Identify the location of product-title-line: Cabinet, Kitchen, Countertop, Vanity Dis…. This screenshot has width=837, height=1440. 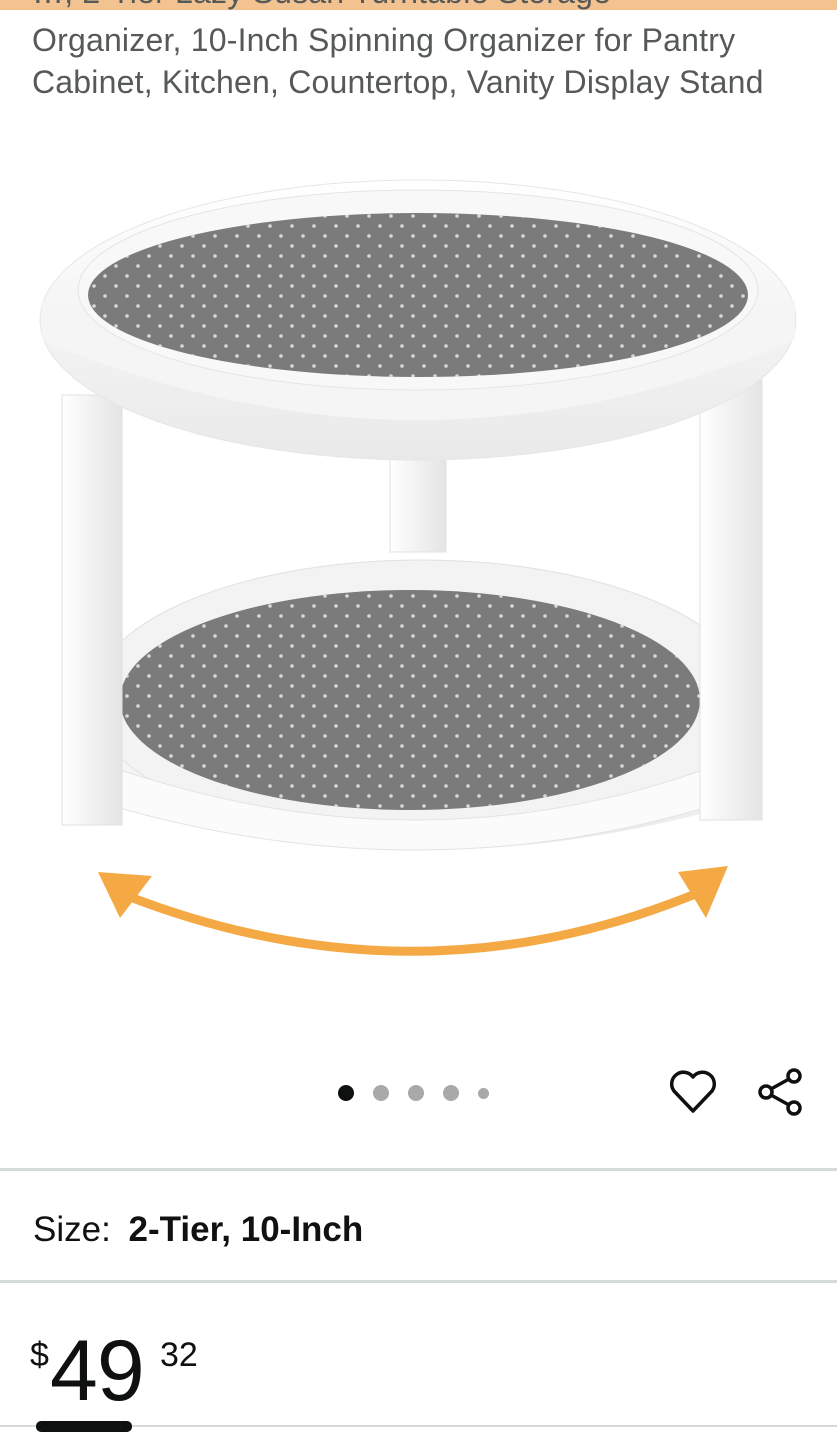
(398, 82).